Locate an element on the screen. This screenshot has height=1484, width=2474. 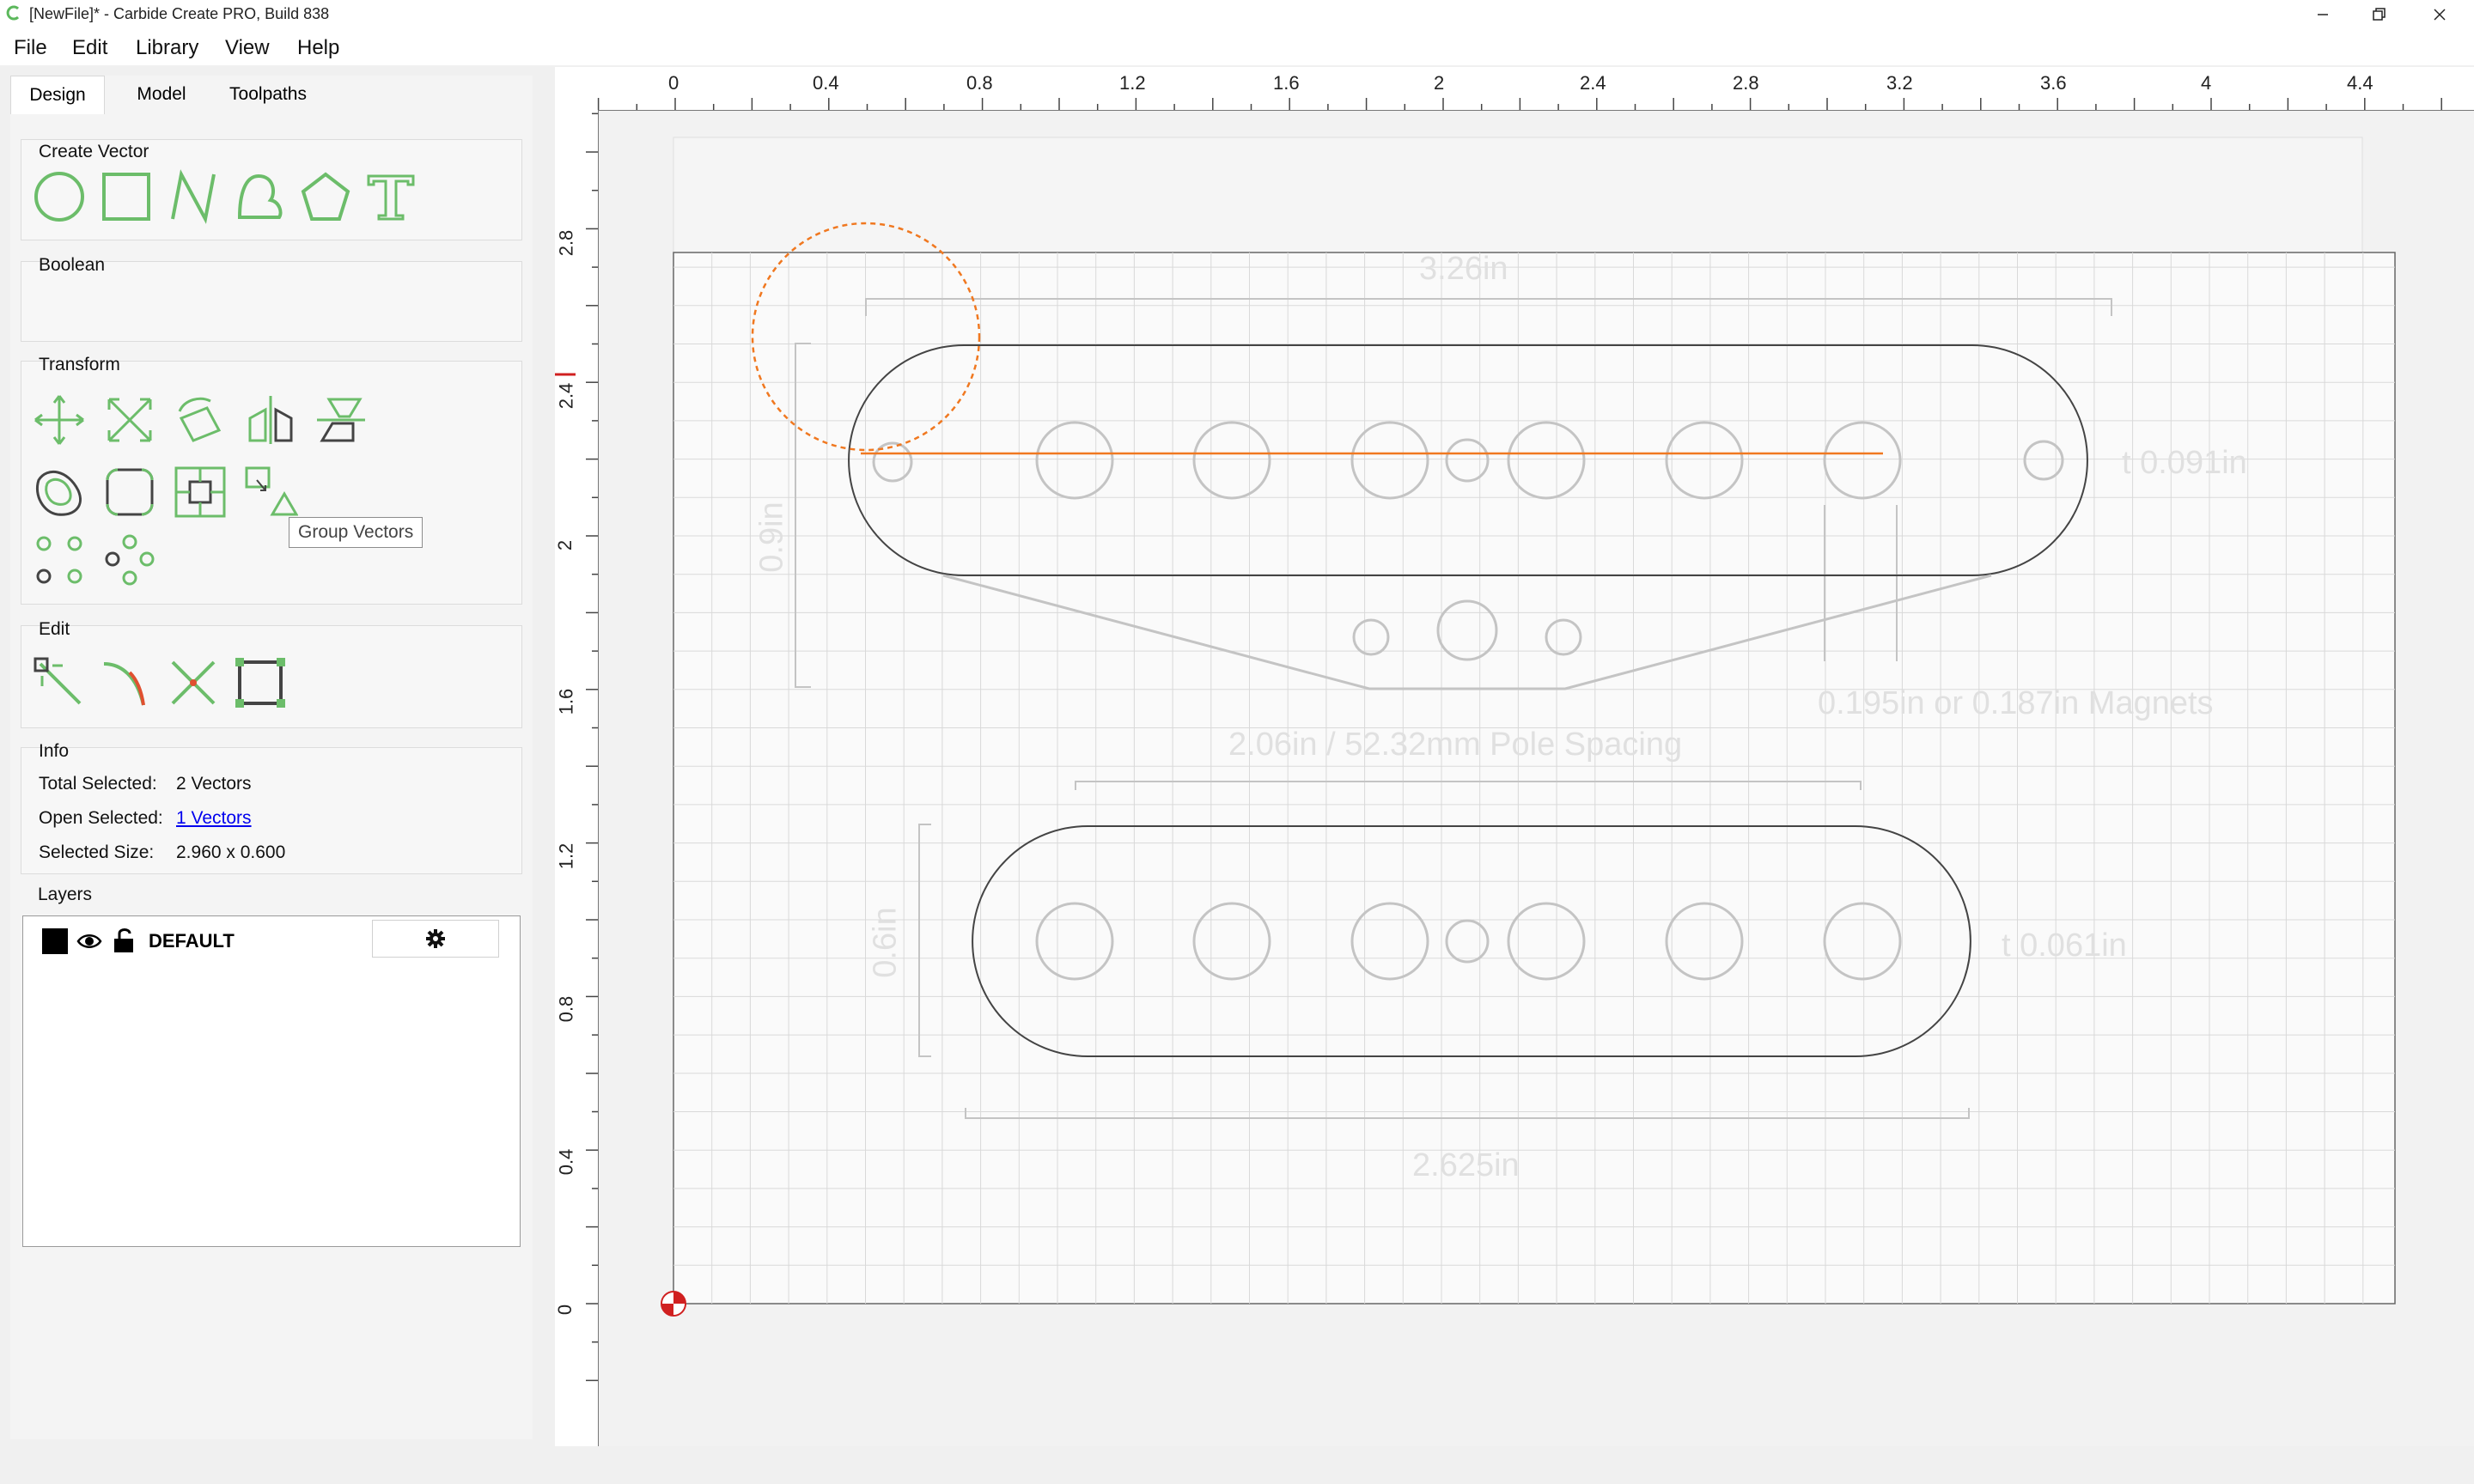
offset-icon is located at coordinates (59, 493).